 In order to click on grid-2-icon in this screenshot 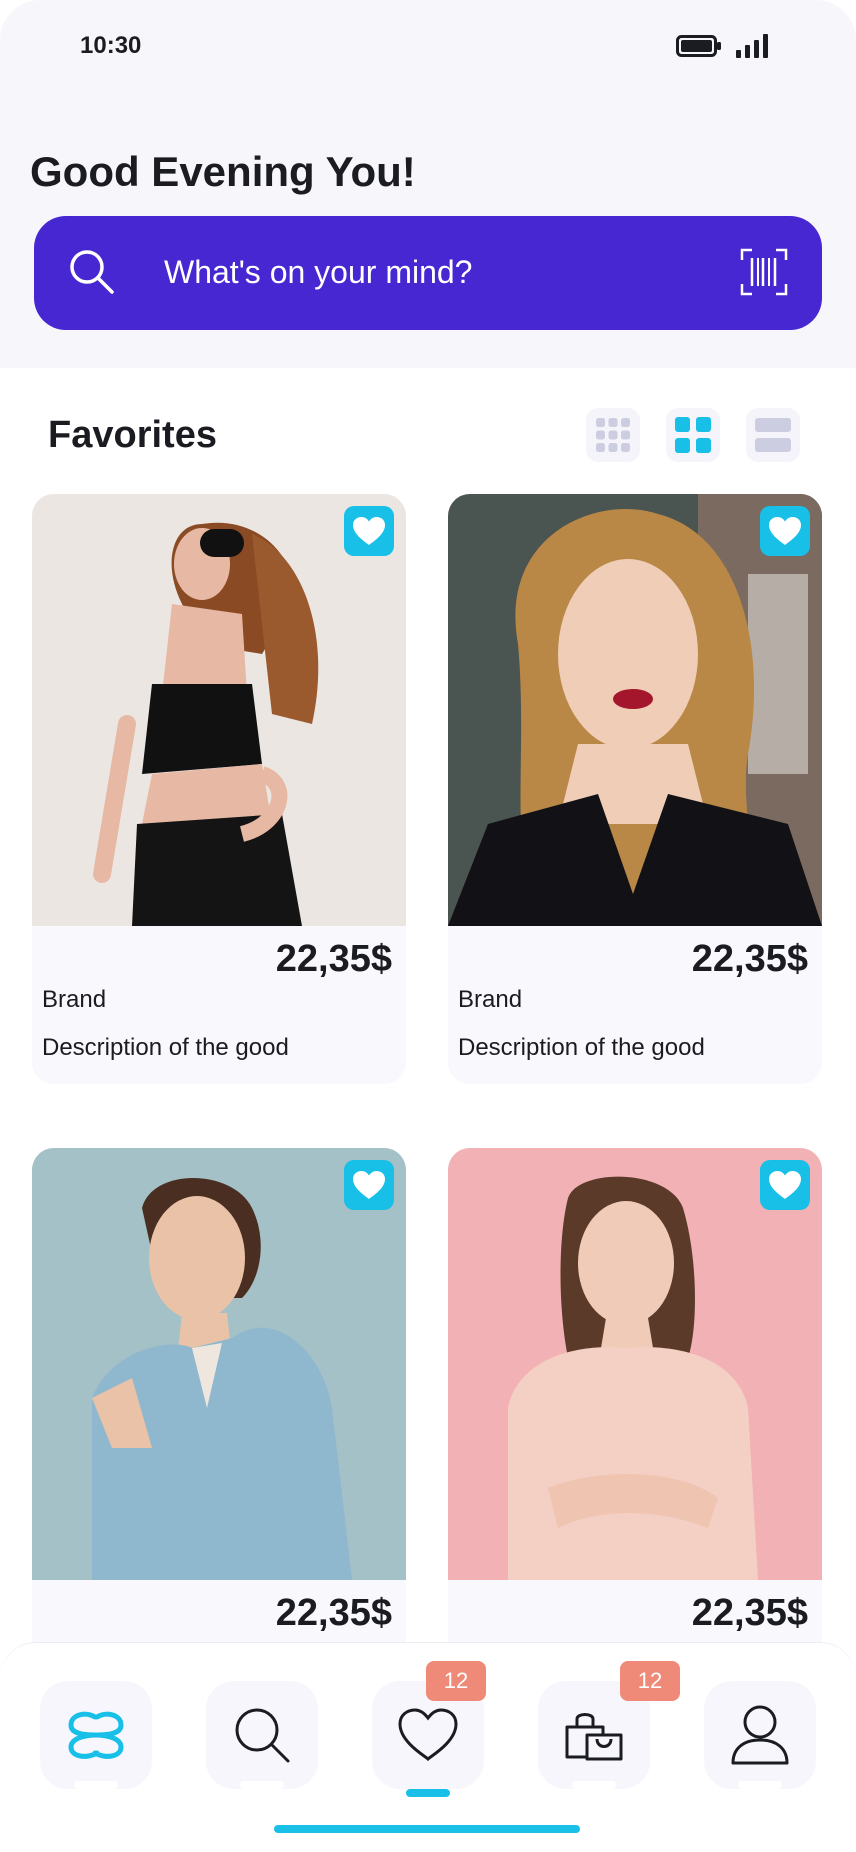, I will do `click(693, 435)`.